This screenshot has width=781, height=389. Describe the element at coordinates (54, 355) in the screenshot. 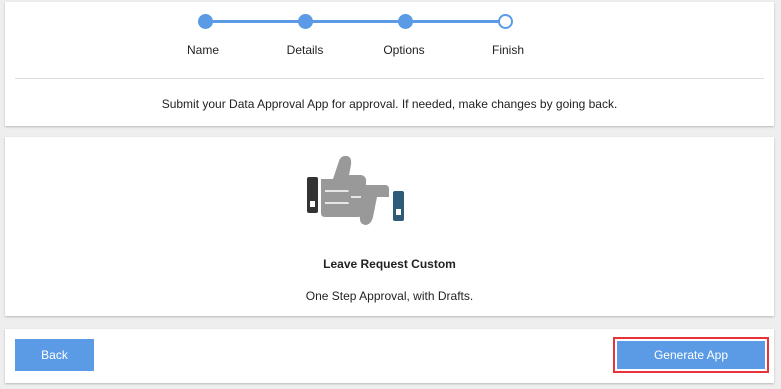

I see `back-button: Back` at that location.